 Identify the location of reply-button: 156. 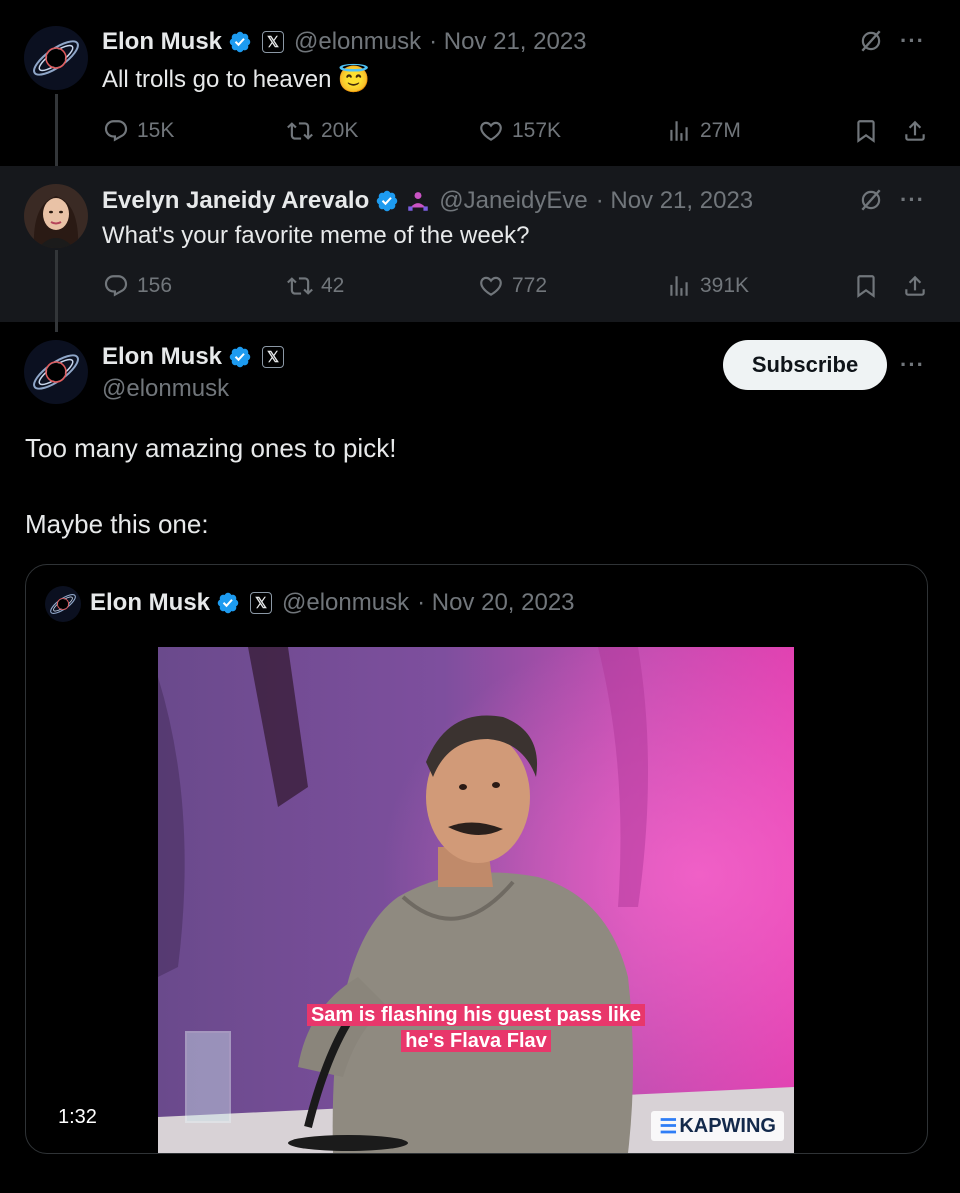
(137, 286).